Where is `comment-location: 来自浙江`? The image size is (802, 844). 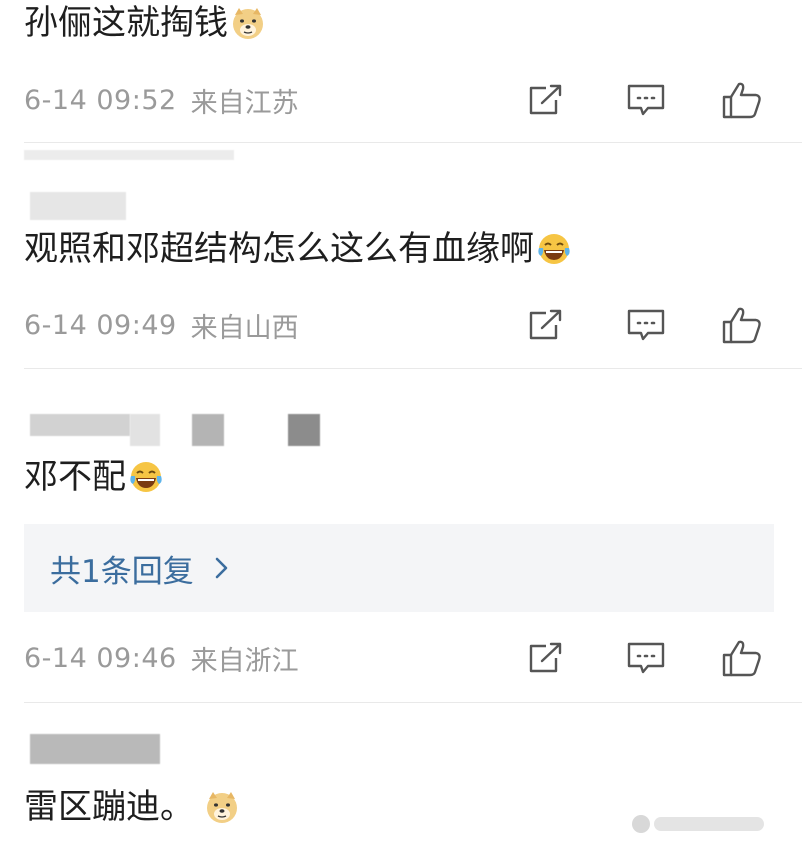 comment-location: 来自浙江 is located at coordinates (244, 661).